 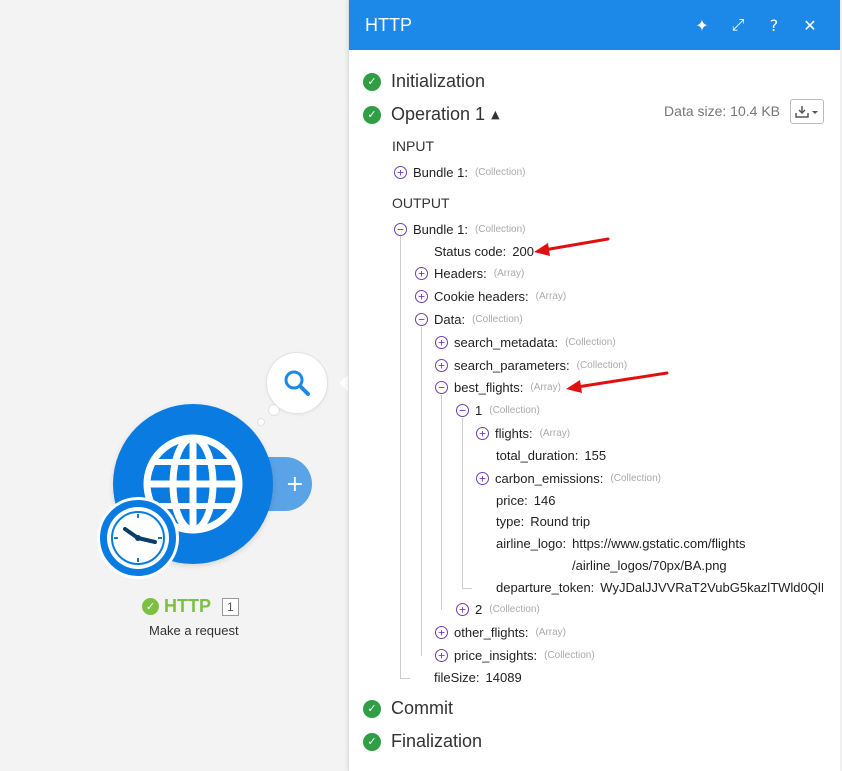 What do you see at coordinates (722, 111) in the screenshot?
I see `data-size: Data size: 10.4 KB` at bounding box center [722, 111].